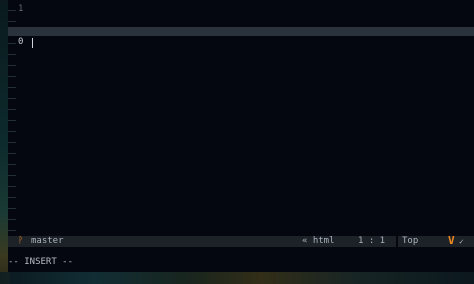 This screenshot has width=474, height=284. I want to click on branch-name: master, so click(47, 241).